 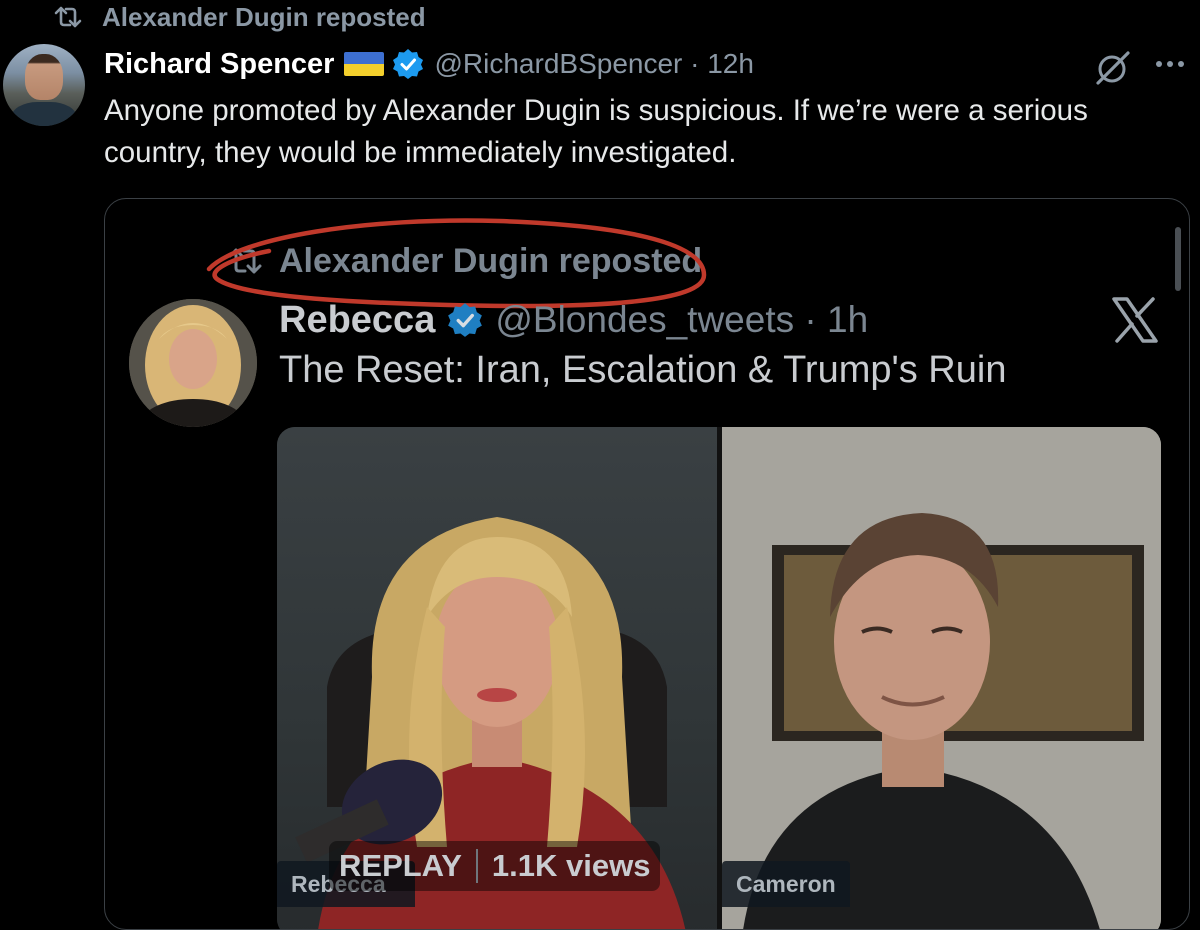 What do you see at coordinates (400, 865) in the screenshot?
I see `replay-label: REPLAY` at bounding box center [400, 865].